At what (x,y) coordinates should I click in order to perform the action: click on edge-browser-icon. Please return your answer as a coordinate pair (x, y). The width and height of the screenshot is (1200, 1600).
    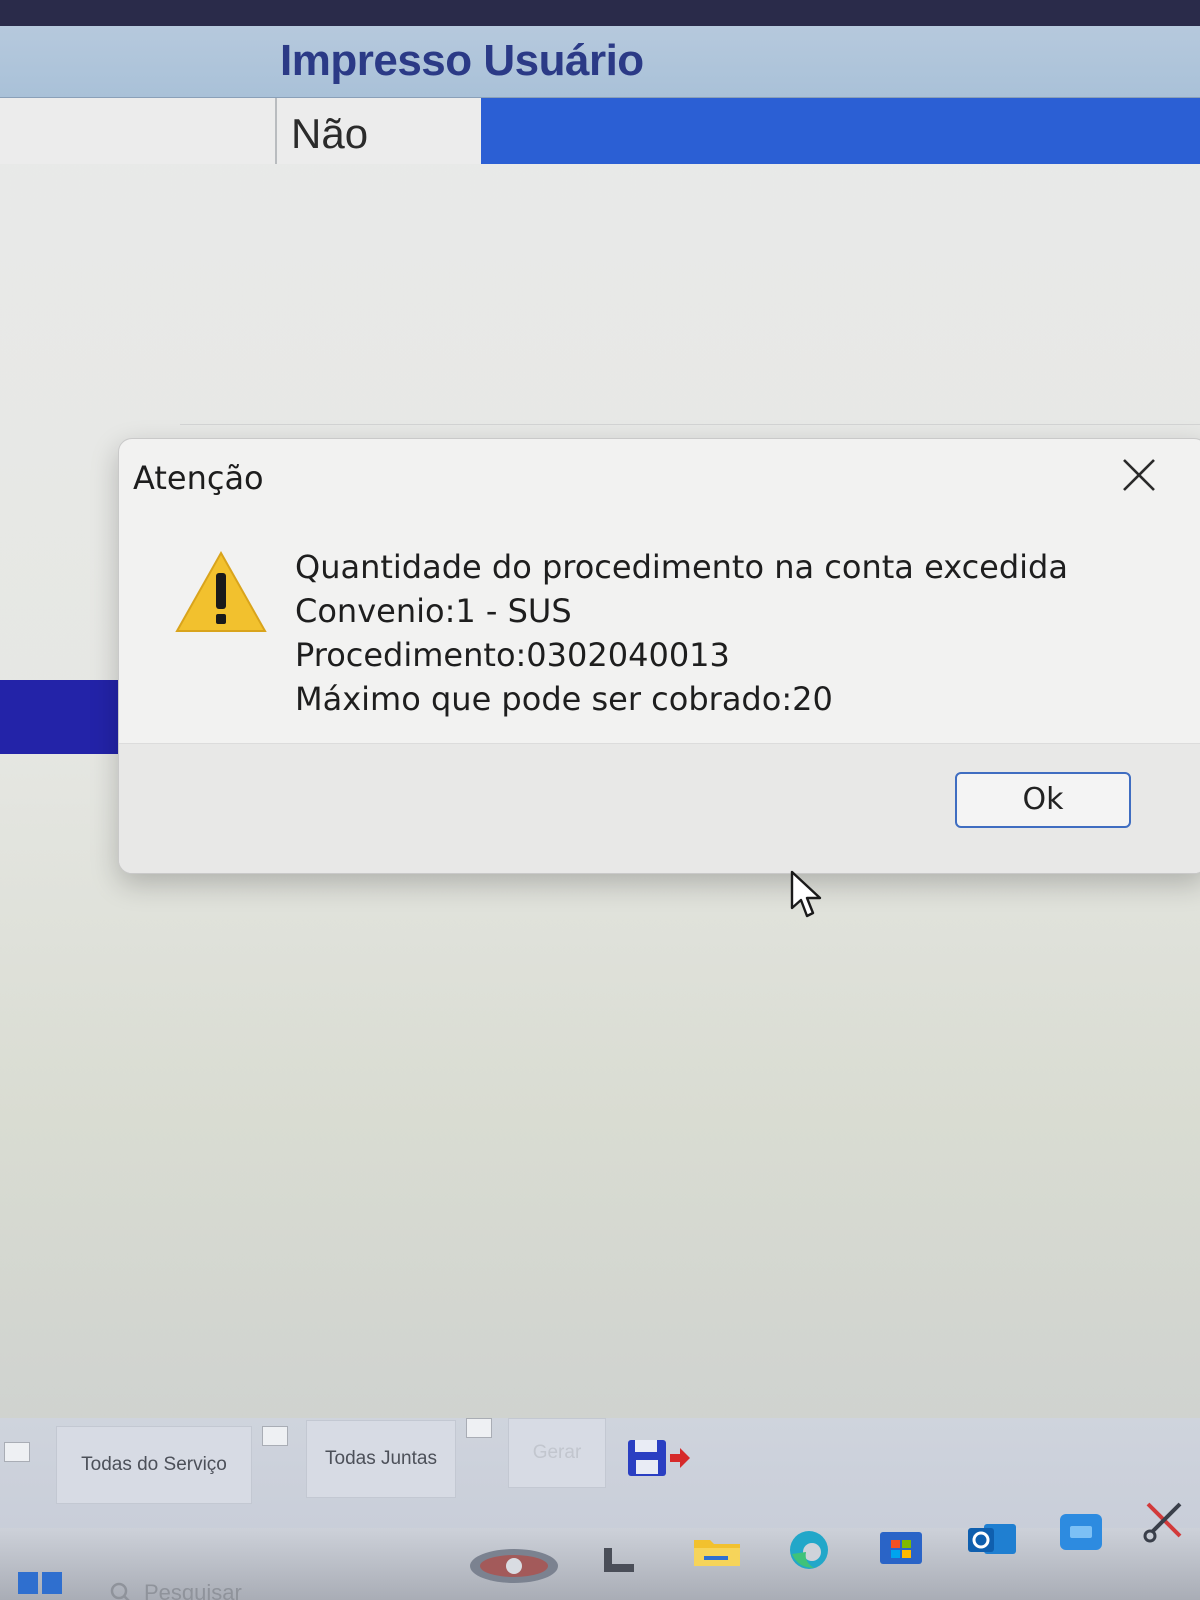
    Looking at the image, I should click on (809, 1550).